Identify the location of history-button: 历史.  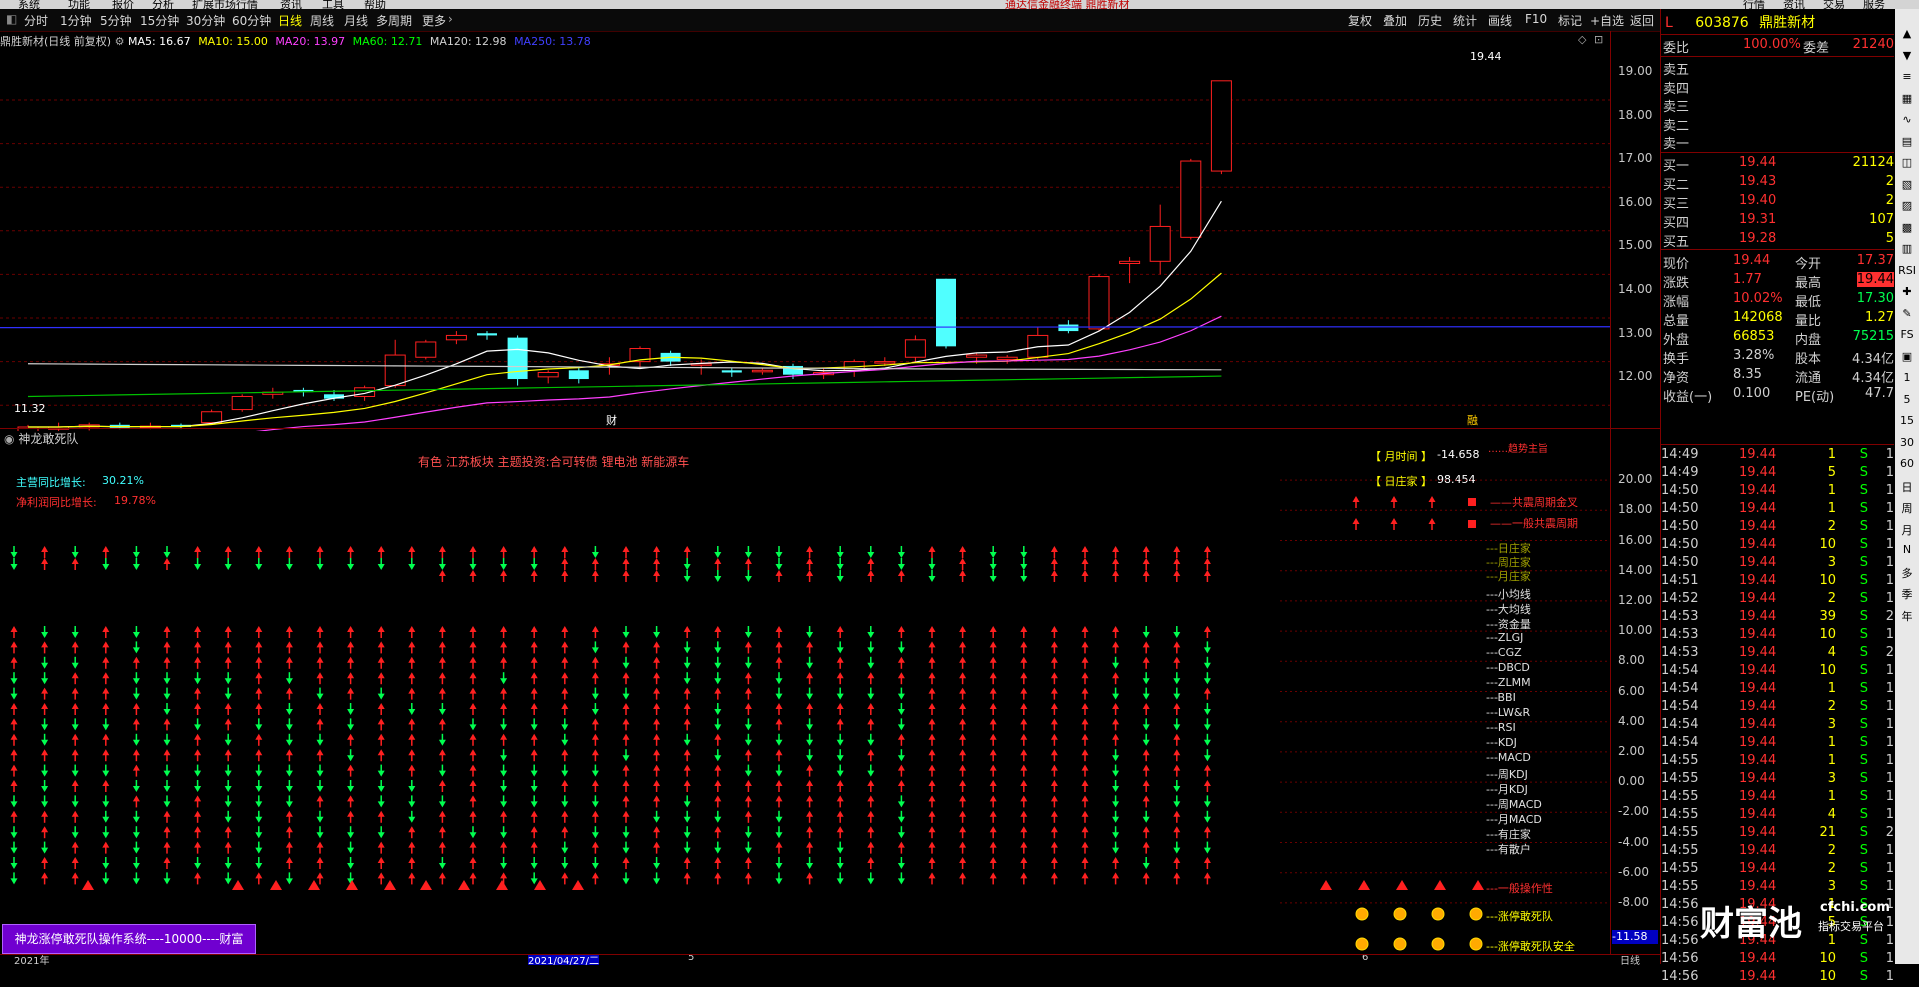
(1430, 20).